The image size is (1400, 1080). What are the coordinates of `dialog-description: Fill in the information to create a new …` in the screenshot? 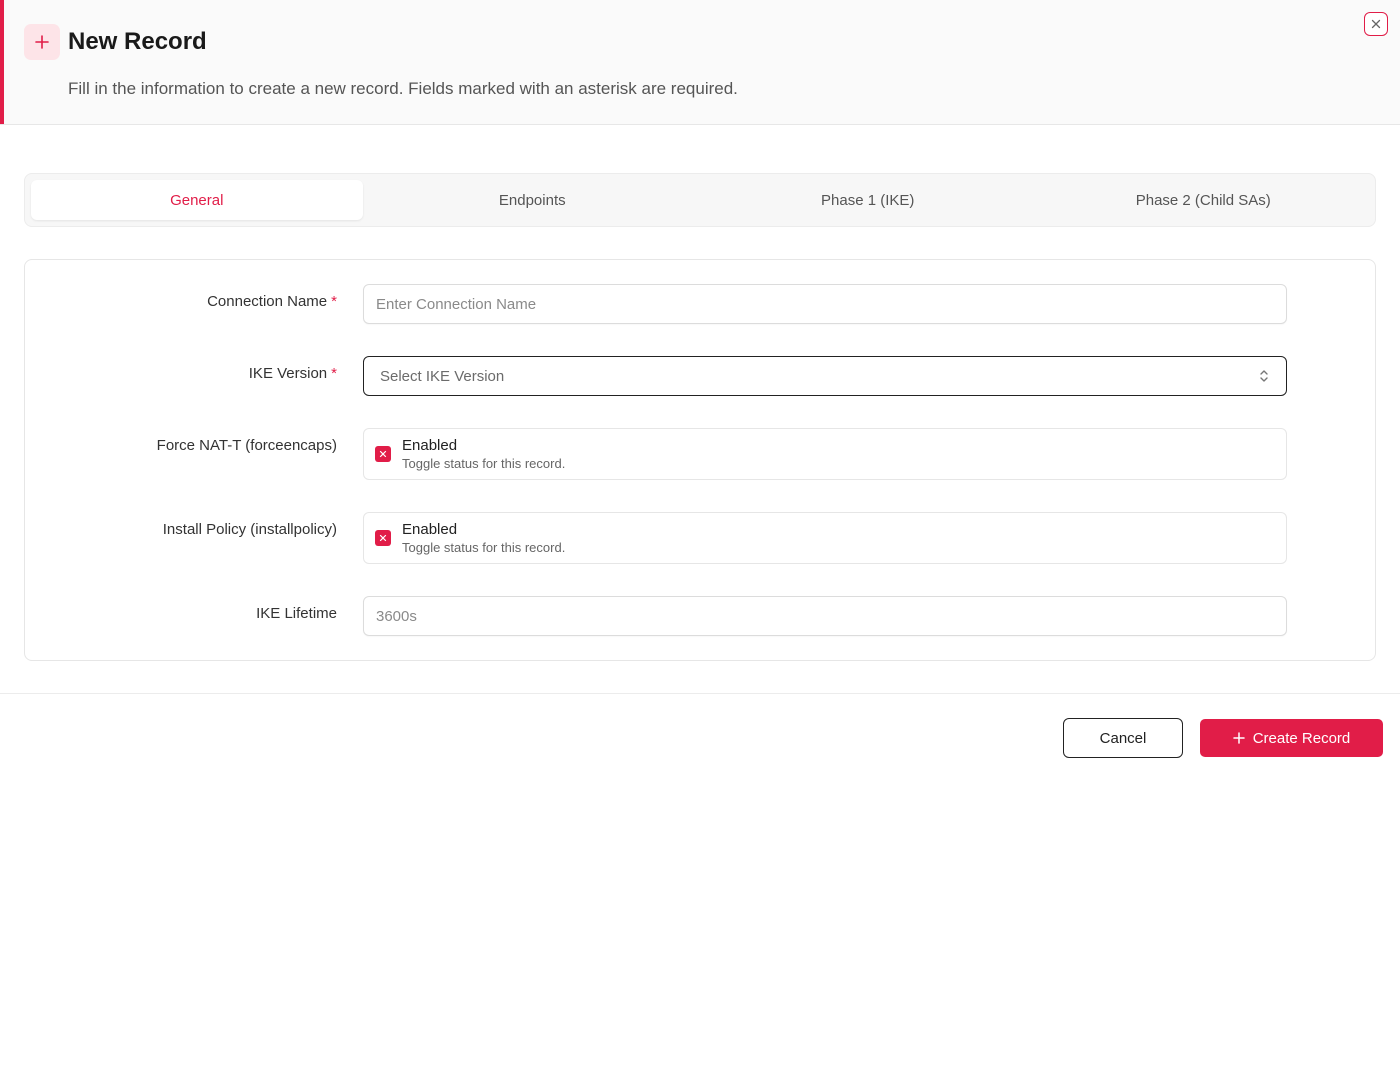 It's located at (403, 88).